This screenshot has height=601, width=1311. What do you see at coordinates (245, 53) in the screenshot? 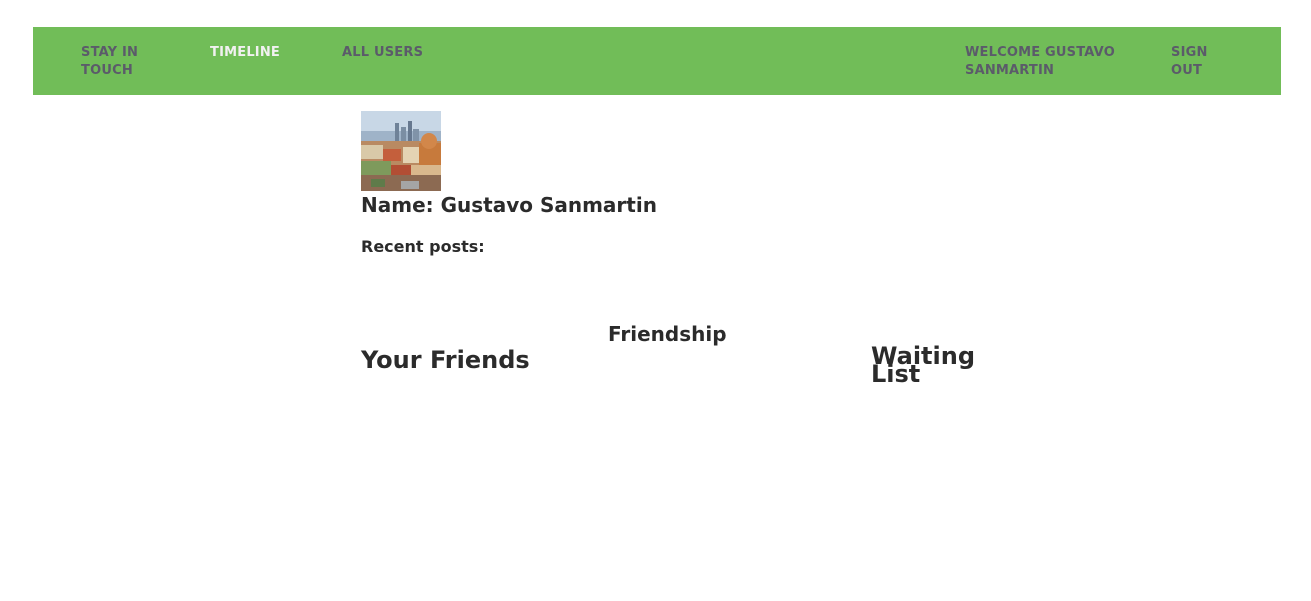
I see `nav-timeline-link: TIMELINE` at bounding box center [245, 53].